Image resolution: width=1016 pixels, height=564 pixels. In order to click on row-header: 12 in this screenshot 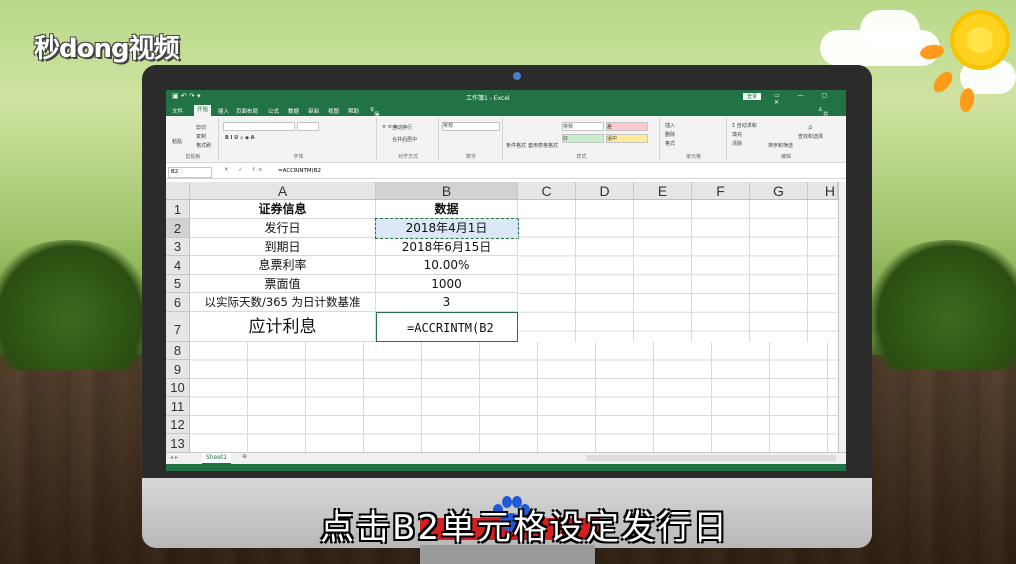, I will do `click(178, 425)`.